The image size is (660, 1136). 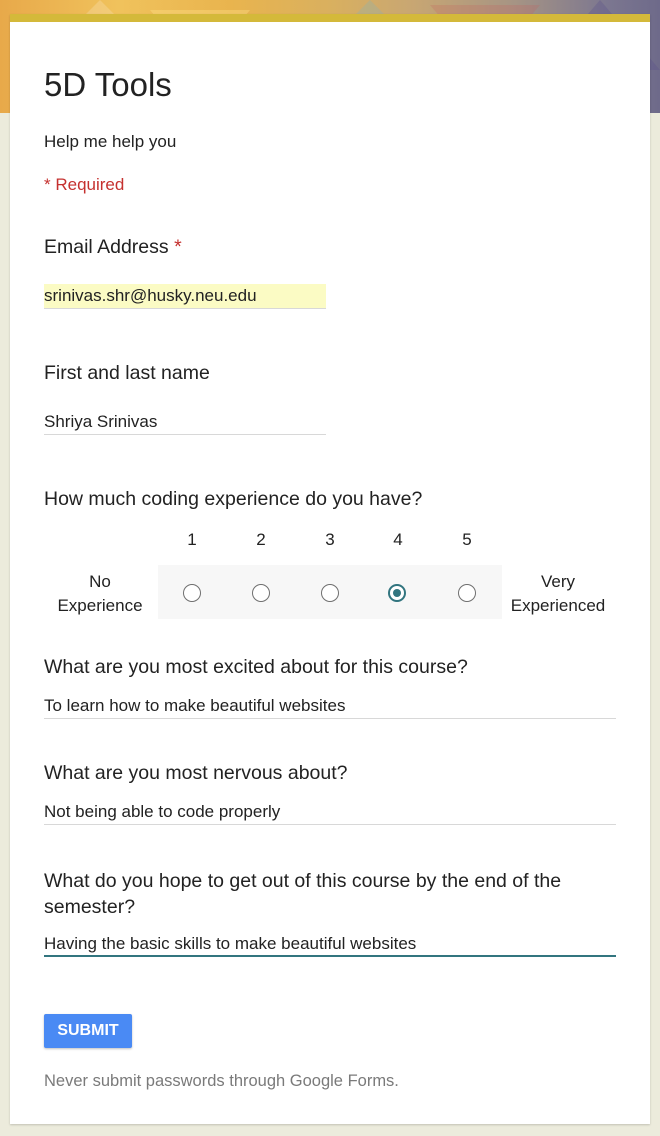 I want to click on scale-high-label: Very Experienced, so click(x=558, y=594).